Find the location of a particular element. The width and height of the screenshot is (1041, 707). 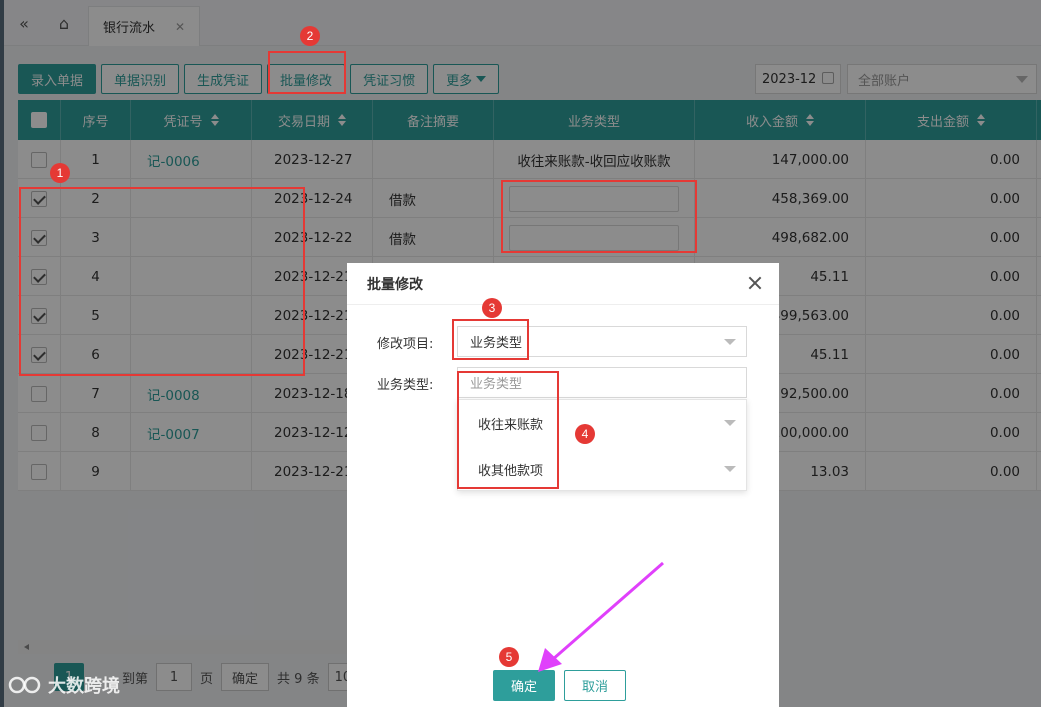

dialog-title: 批量修改 is located at coordinates (395, 284).